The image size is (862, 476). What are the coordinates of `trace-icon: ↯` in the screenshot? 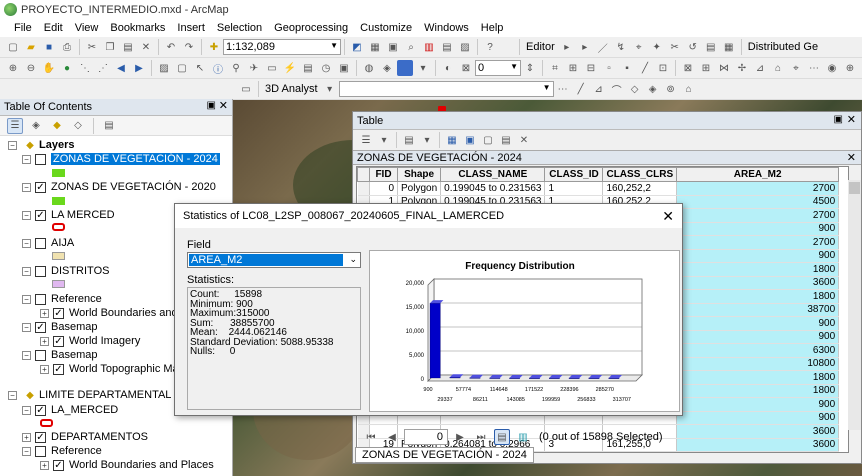 It's located at (621, 47).